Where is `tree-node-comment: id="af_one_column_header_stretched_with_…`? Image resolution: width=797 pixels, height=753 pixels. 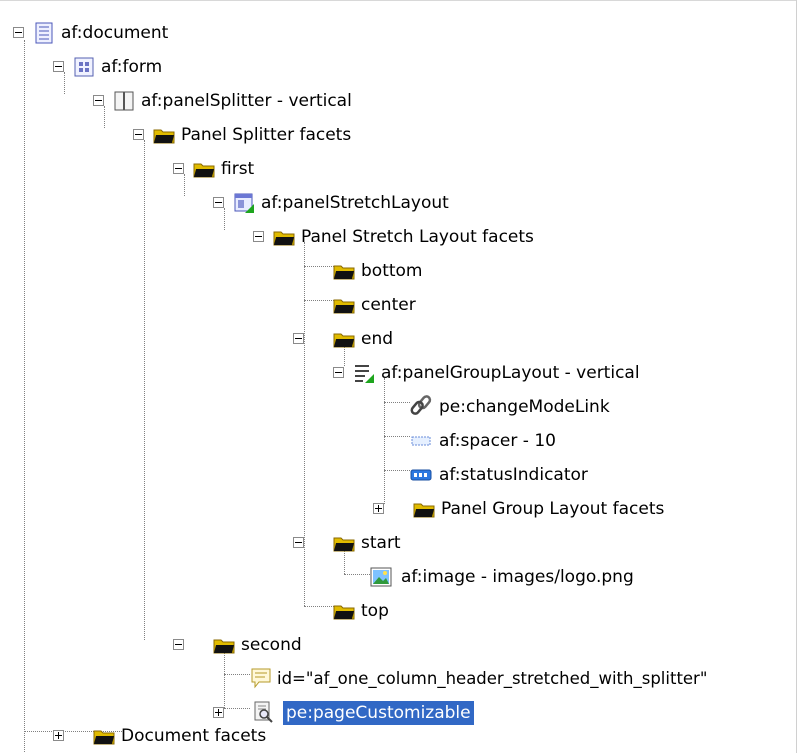
tree-node-comment: id="af_one_column_header_stretched_with_… is located at coordinates (398, 679).